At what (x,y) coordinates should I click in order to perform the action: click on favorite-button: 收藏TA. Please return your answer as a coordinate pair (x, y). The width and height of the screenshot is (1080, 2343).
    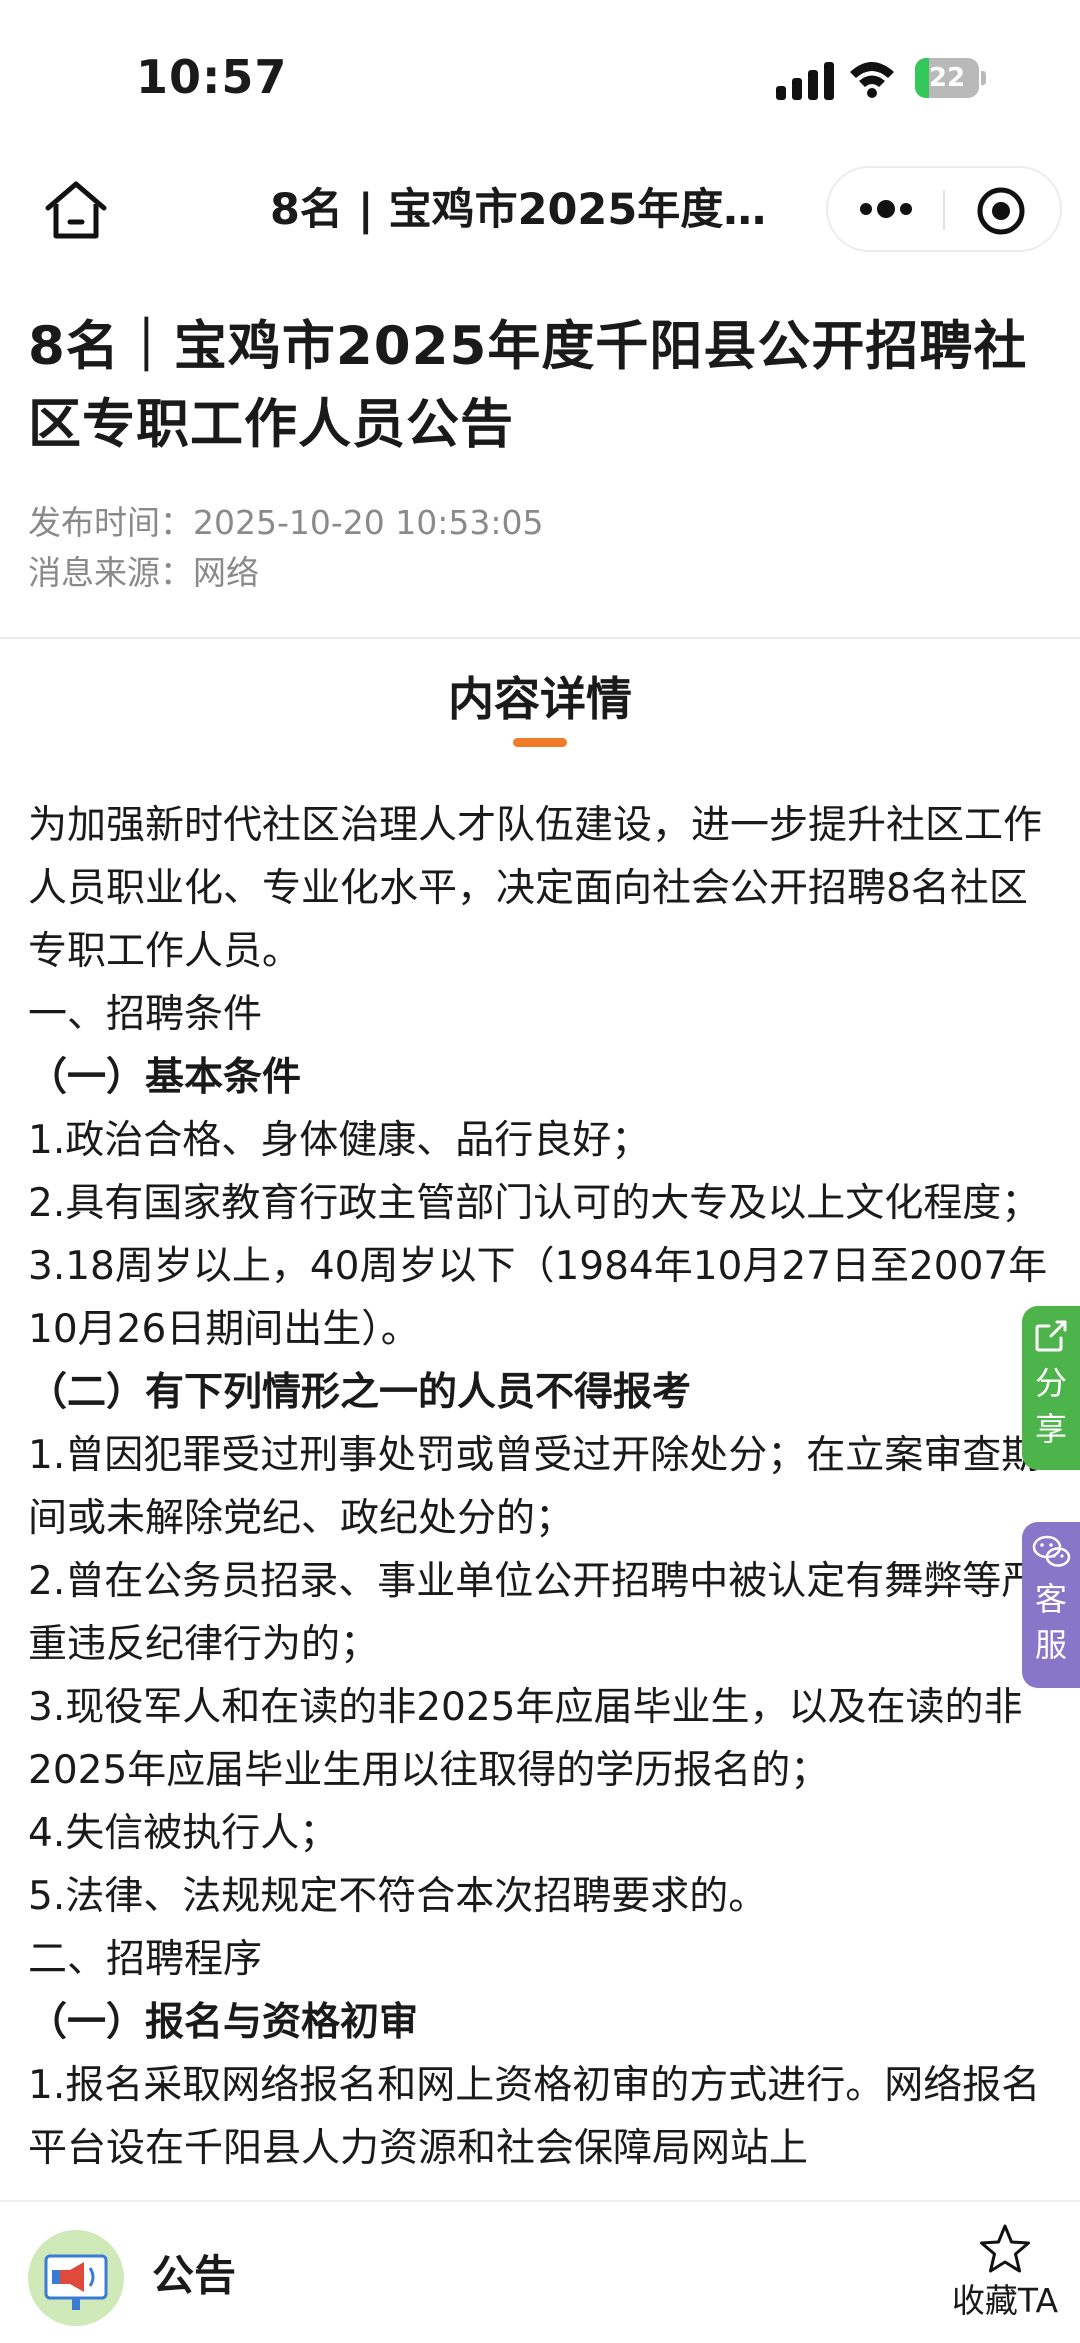
    Looking at the image, I should click on (1005, 2277).